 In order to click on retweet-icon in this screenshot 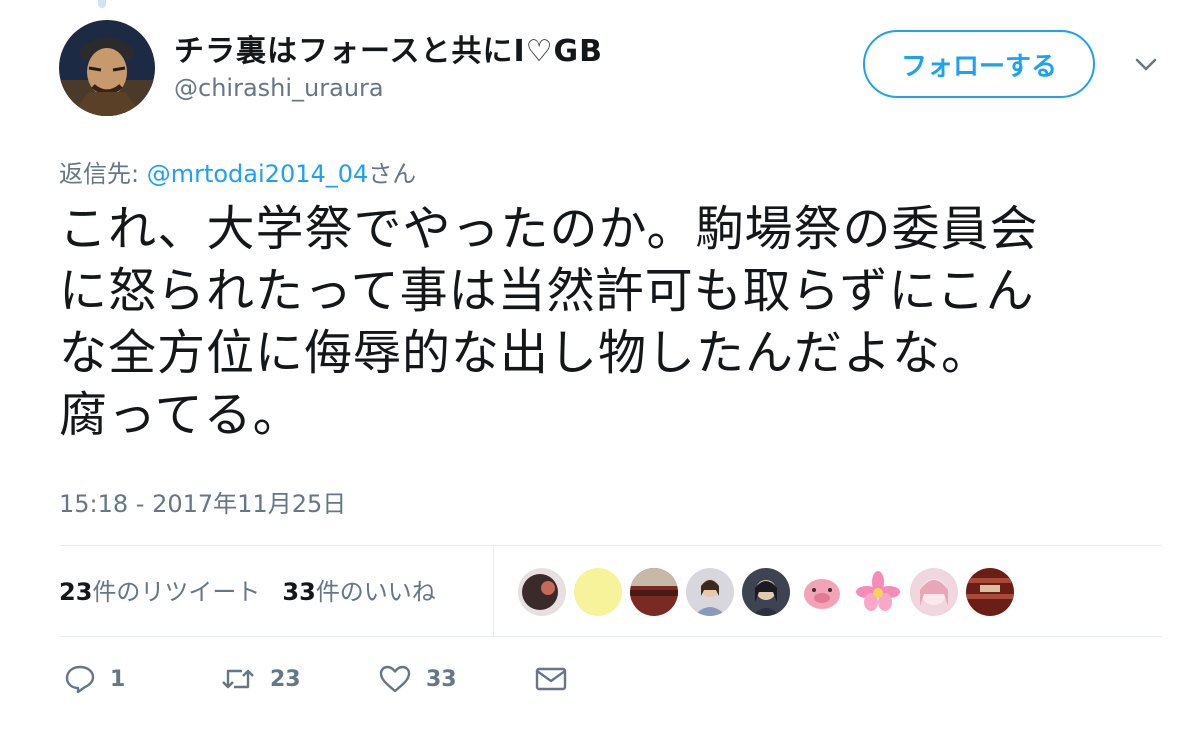, I will do `click(238, 679)`.